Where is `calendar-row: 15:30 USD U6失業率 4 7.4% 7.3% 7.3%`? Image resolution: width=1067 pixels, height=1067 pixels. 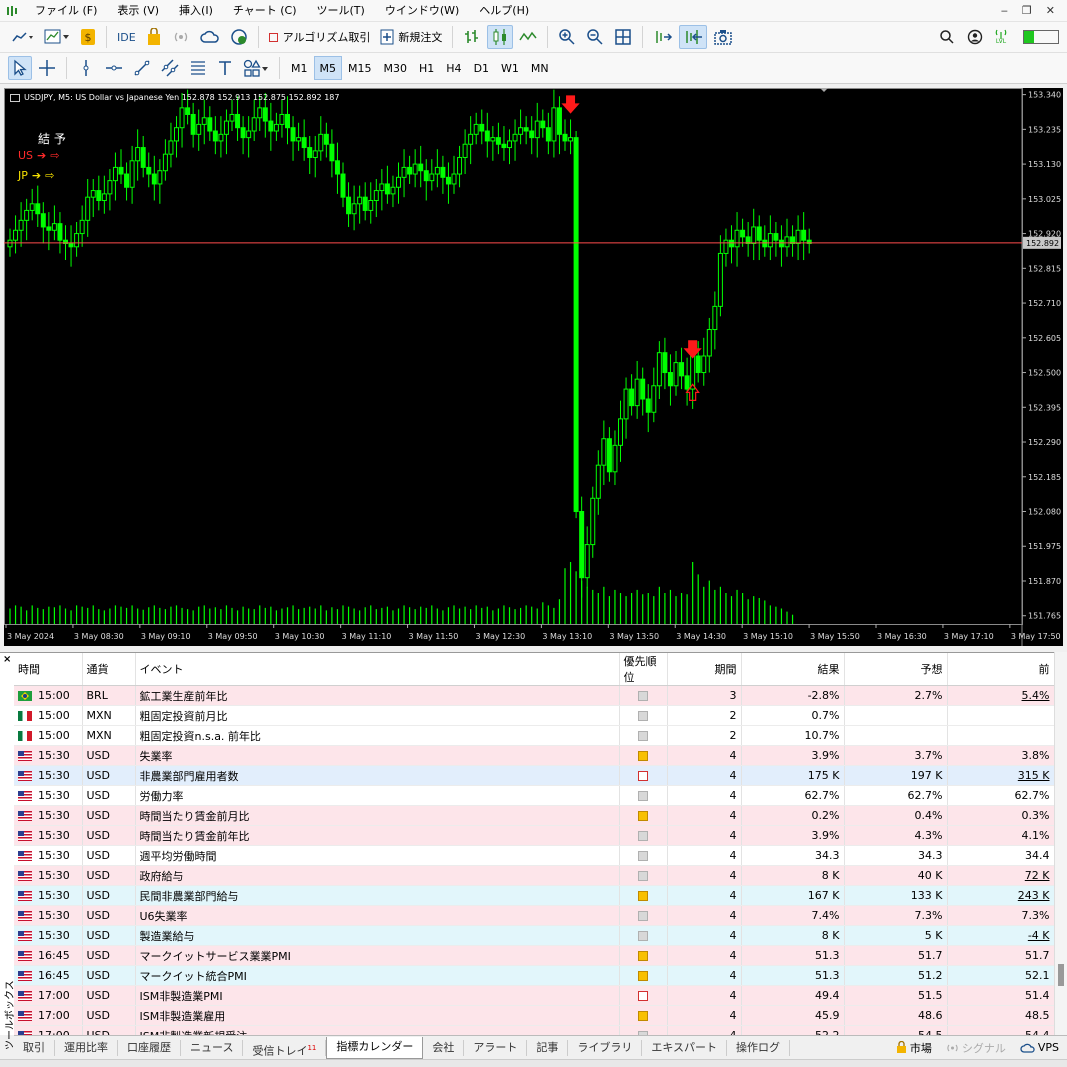 calendar-row: 15:30 USD U6失業率 4 7.4% 7.3% 7.3% is located at coordinates (534, 915).